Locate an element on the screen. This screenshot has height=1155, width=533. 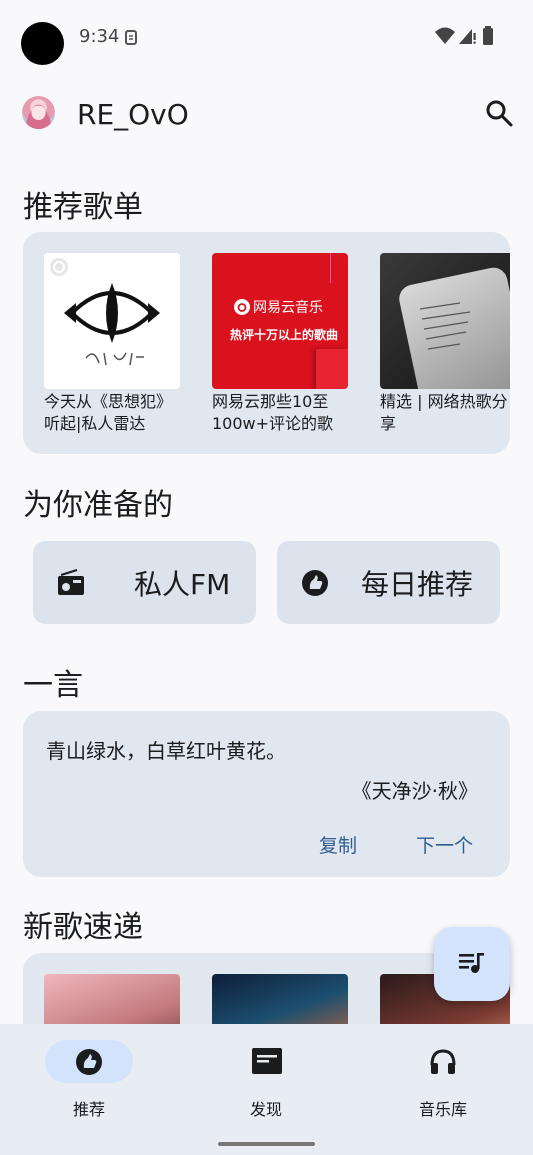
radio-icon is located at coordinates (71, 582).